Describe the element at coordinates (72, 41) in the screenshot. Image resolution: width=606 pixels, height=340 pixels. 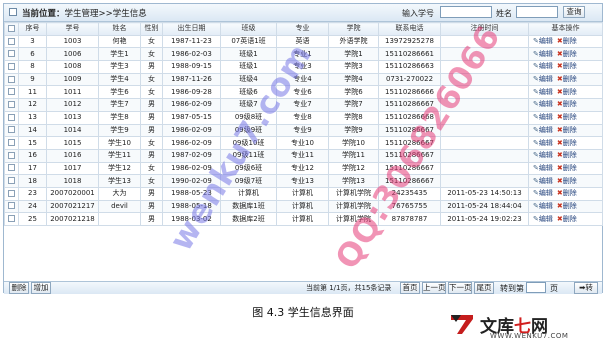
I see `table-cell: 1003` at that location.